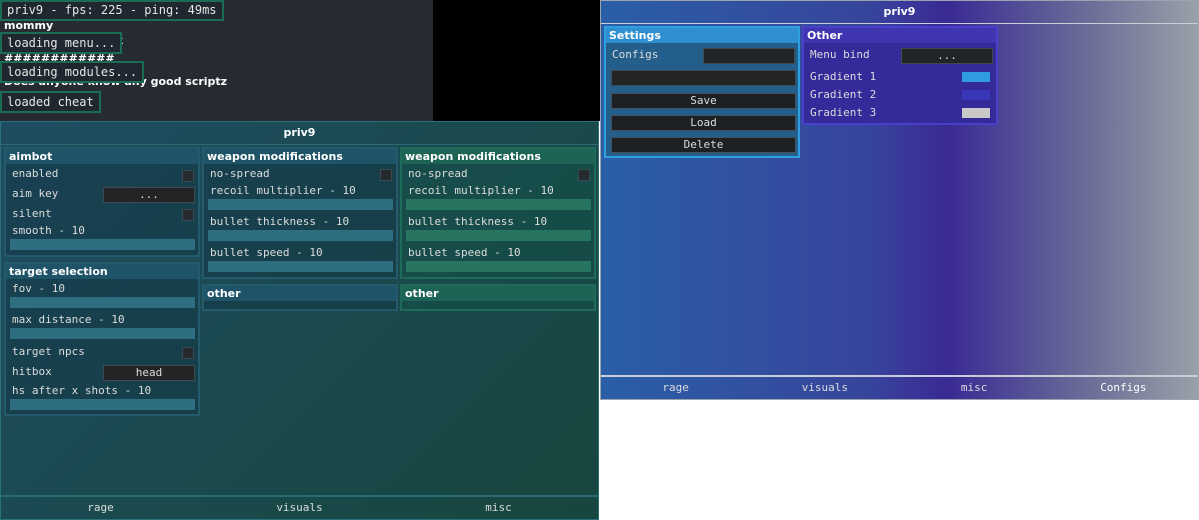  Describe the element at coordinates (32, 213) in the screenshot. I see `silent-label: silent` at that location.